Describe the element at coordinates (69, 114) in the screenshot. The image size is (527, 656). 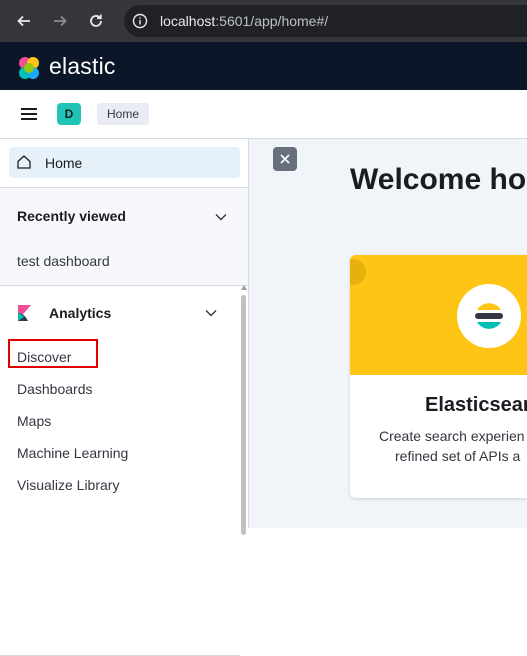
I see `space-avatar: D` at that location.